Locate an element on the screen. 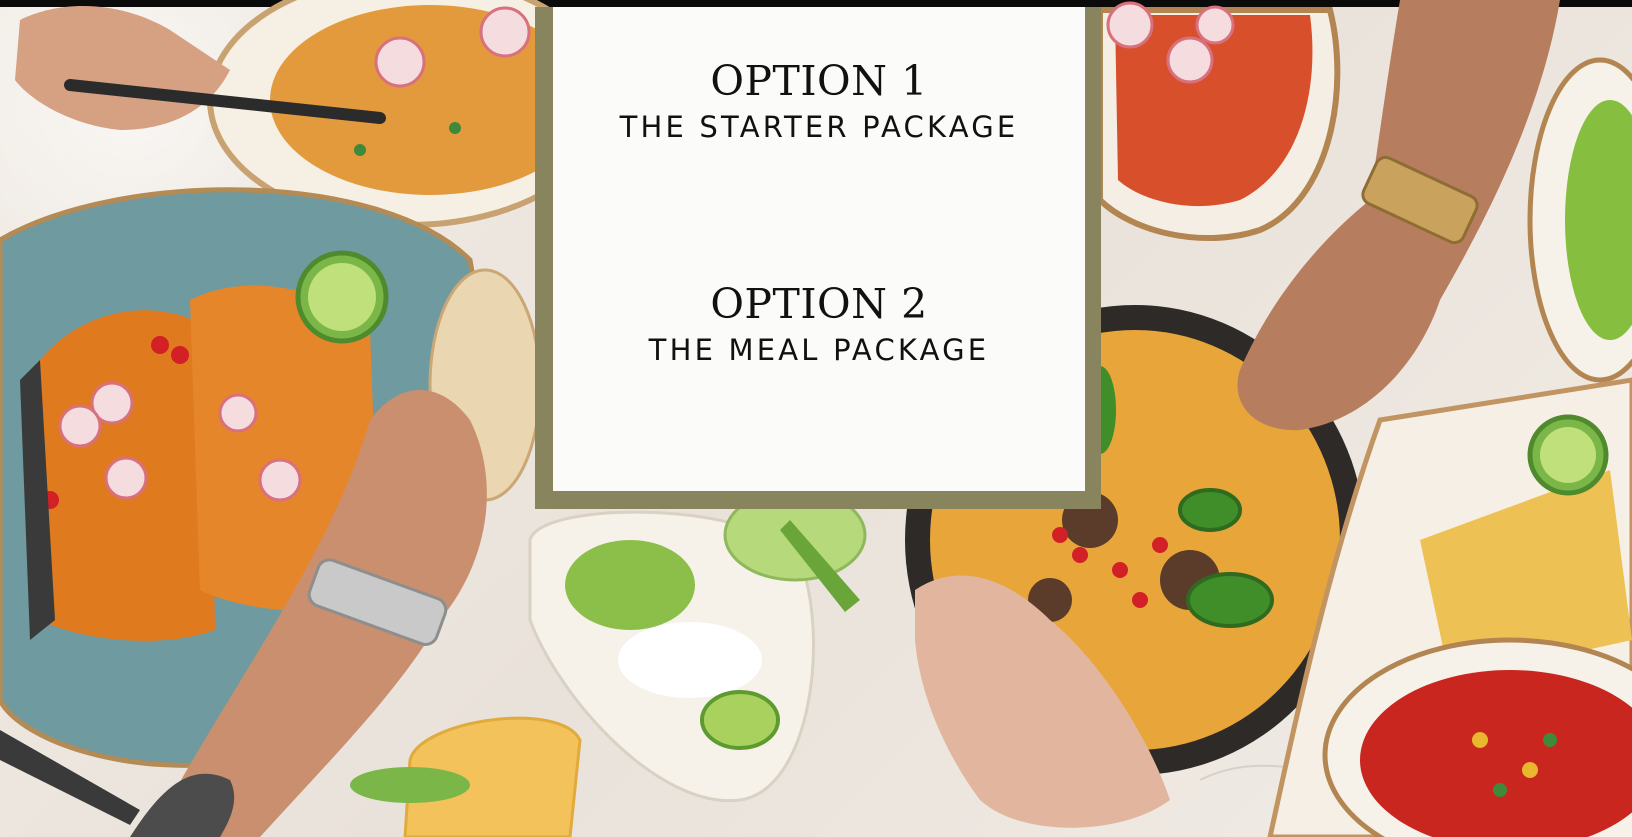 Image resolution: width=1632 pixels, height=837 pixels. option-2: OPTION 2 THE MEAL PACKAGE is located at coordinates (819, 325).